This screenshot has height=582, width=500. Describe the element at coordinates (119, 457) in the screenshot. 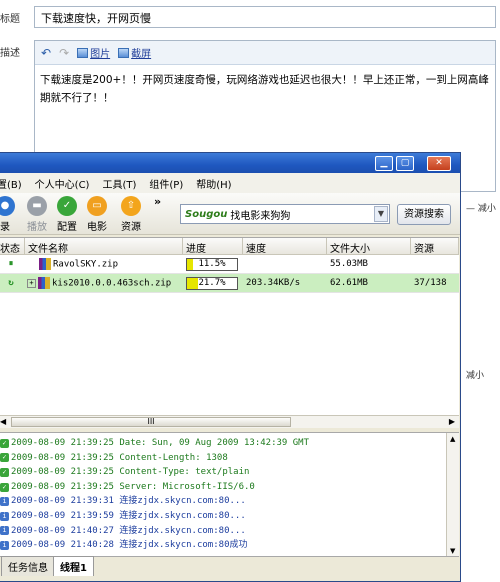

I see `log-text: 2009-08-09 21:39:25 Content-Length: 1308` at that location.